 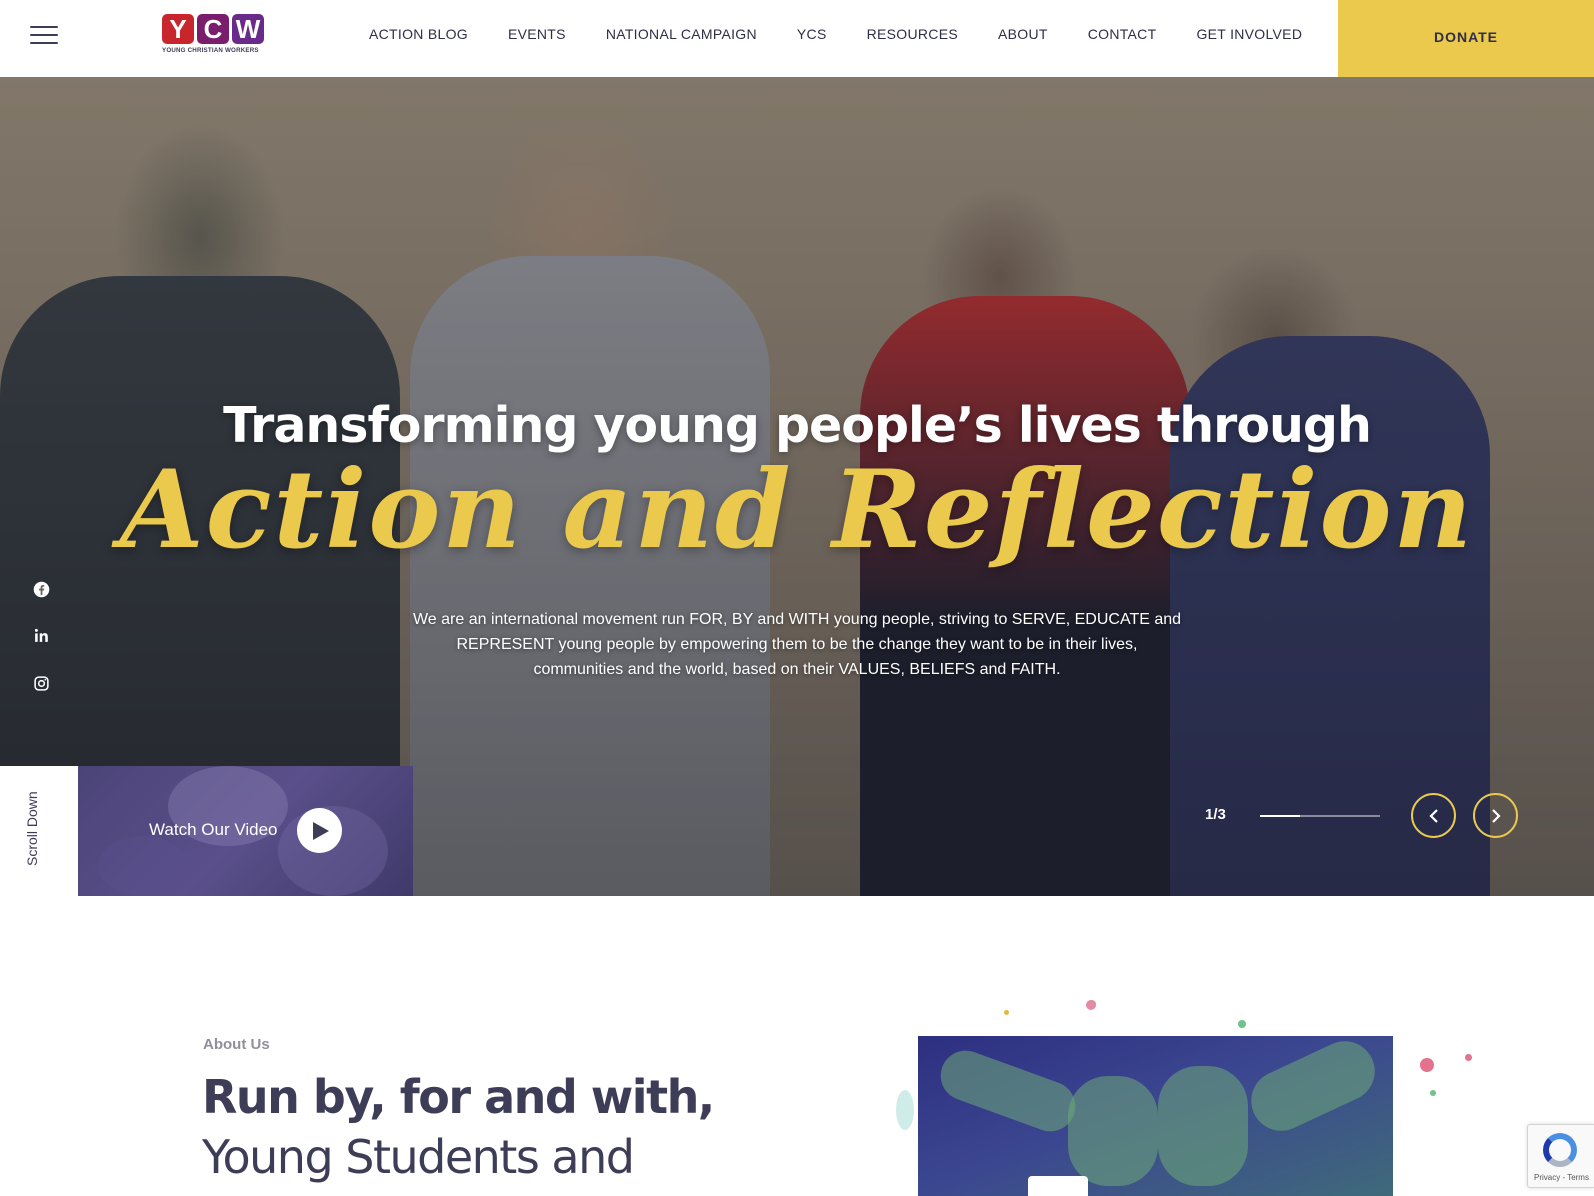 I want to click on nav-item-resources: RESOURCES, so click(x=912, y=34).